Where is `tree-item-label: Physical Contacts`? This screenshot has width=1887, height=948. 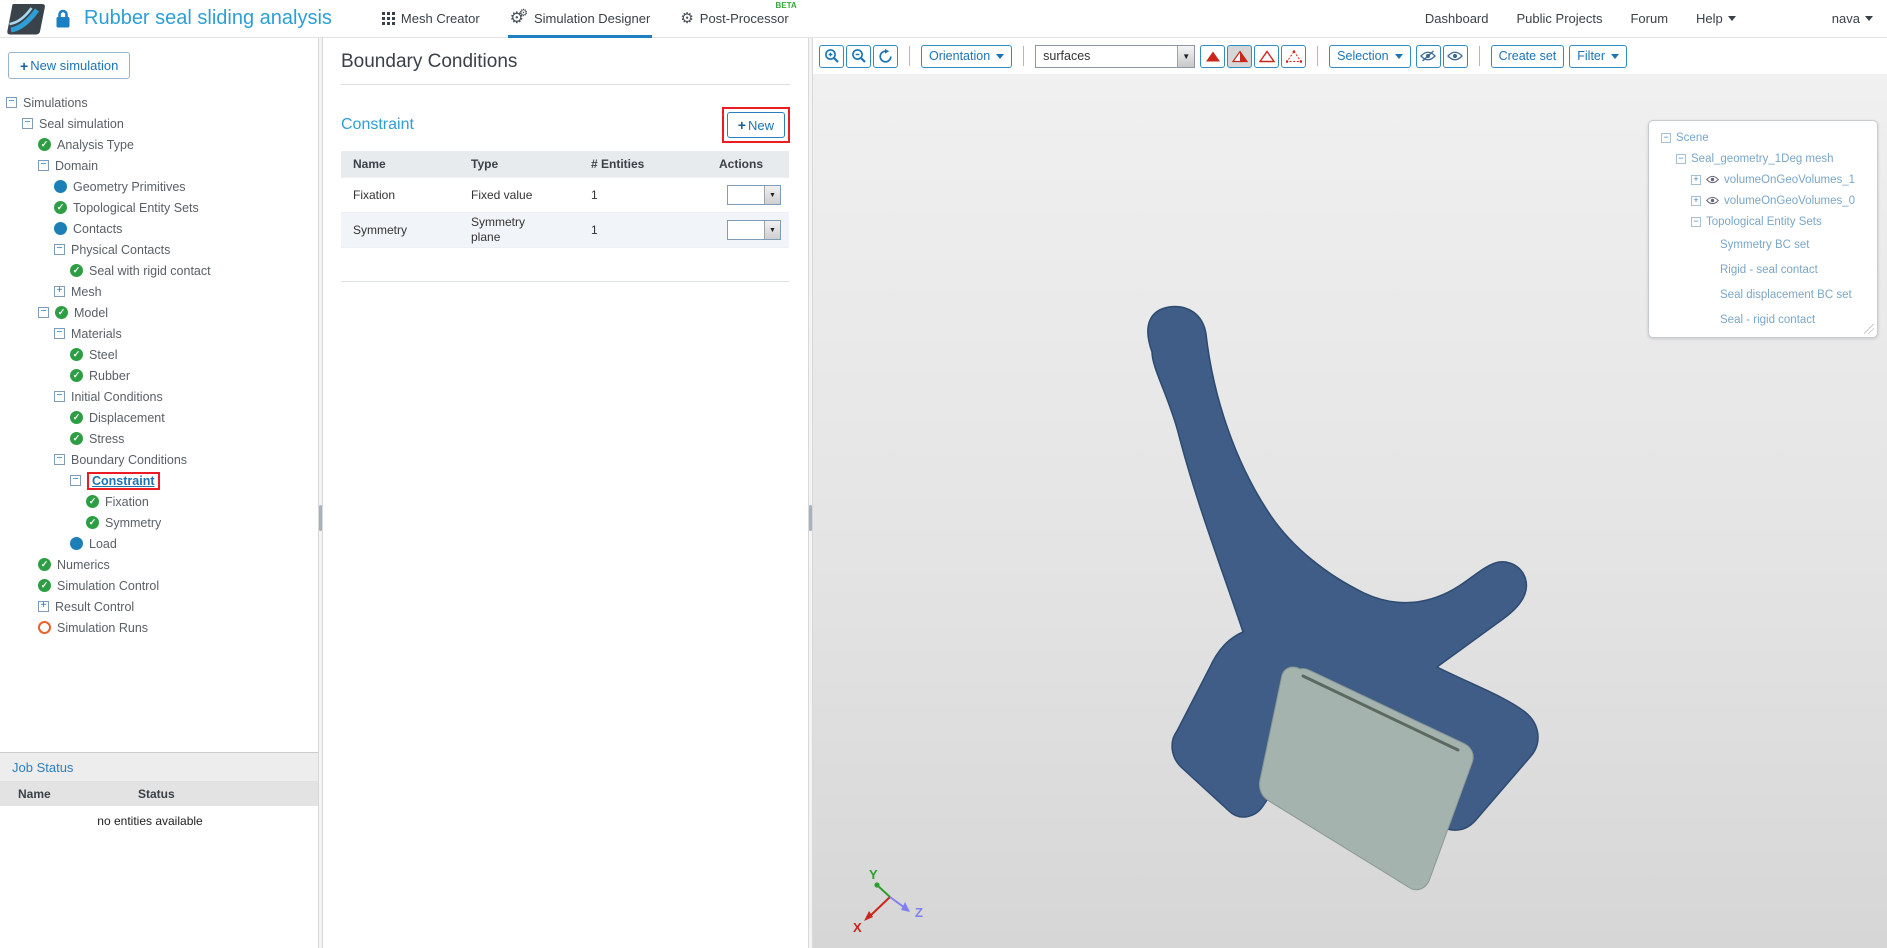
tree-item-label: Physical Contacts is located at coordinates (120, 250).